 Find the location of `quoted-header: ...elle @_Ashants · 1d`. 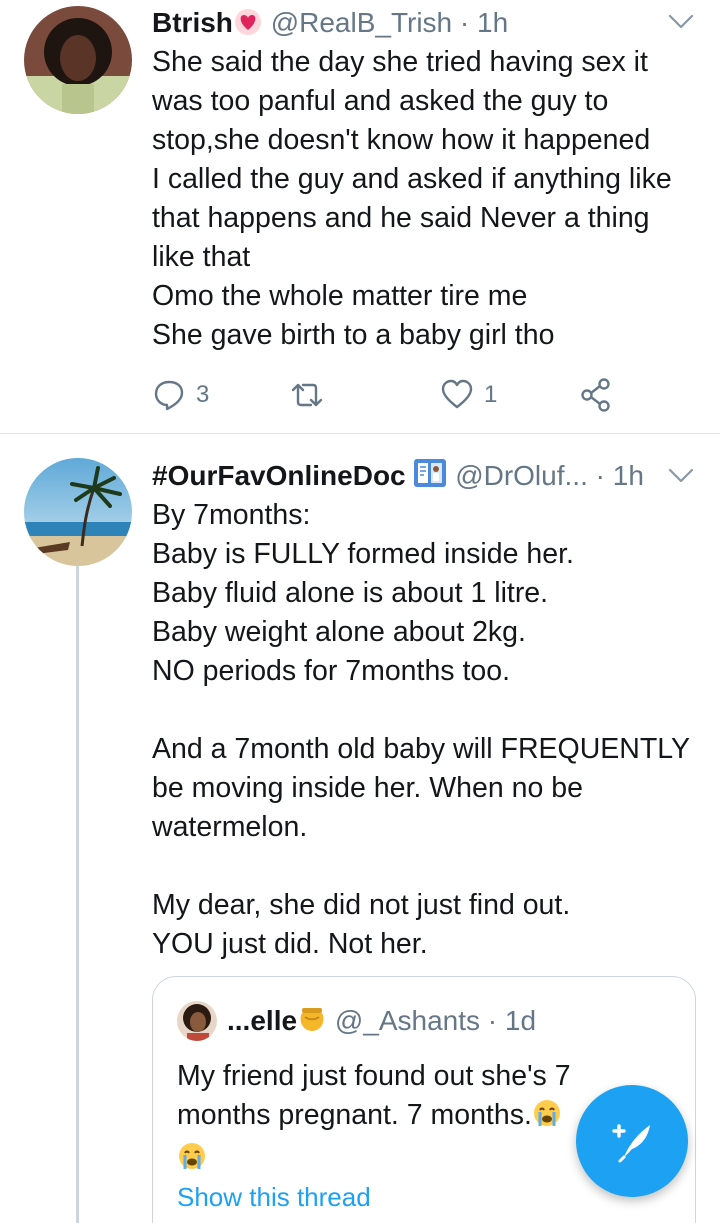

quoted-header: ...elle @_Ashants · 1d is located at coordinates (381, 1023).